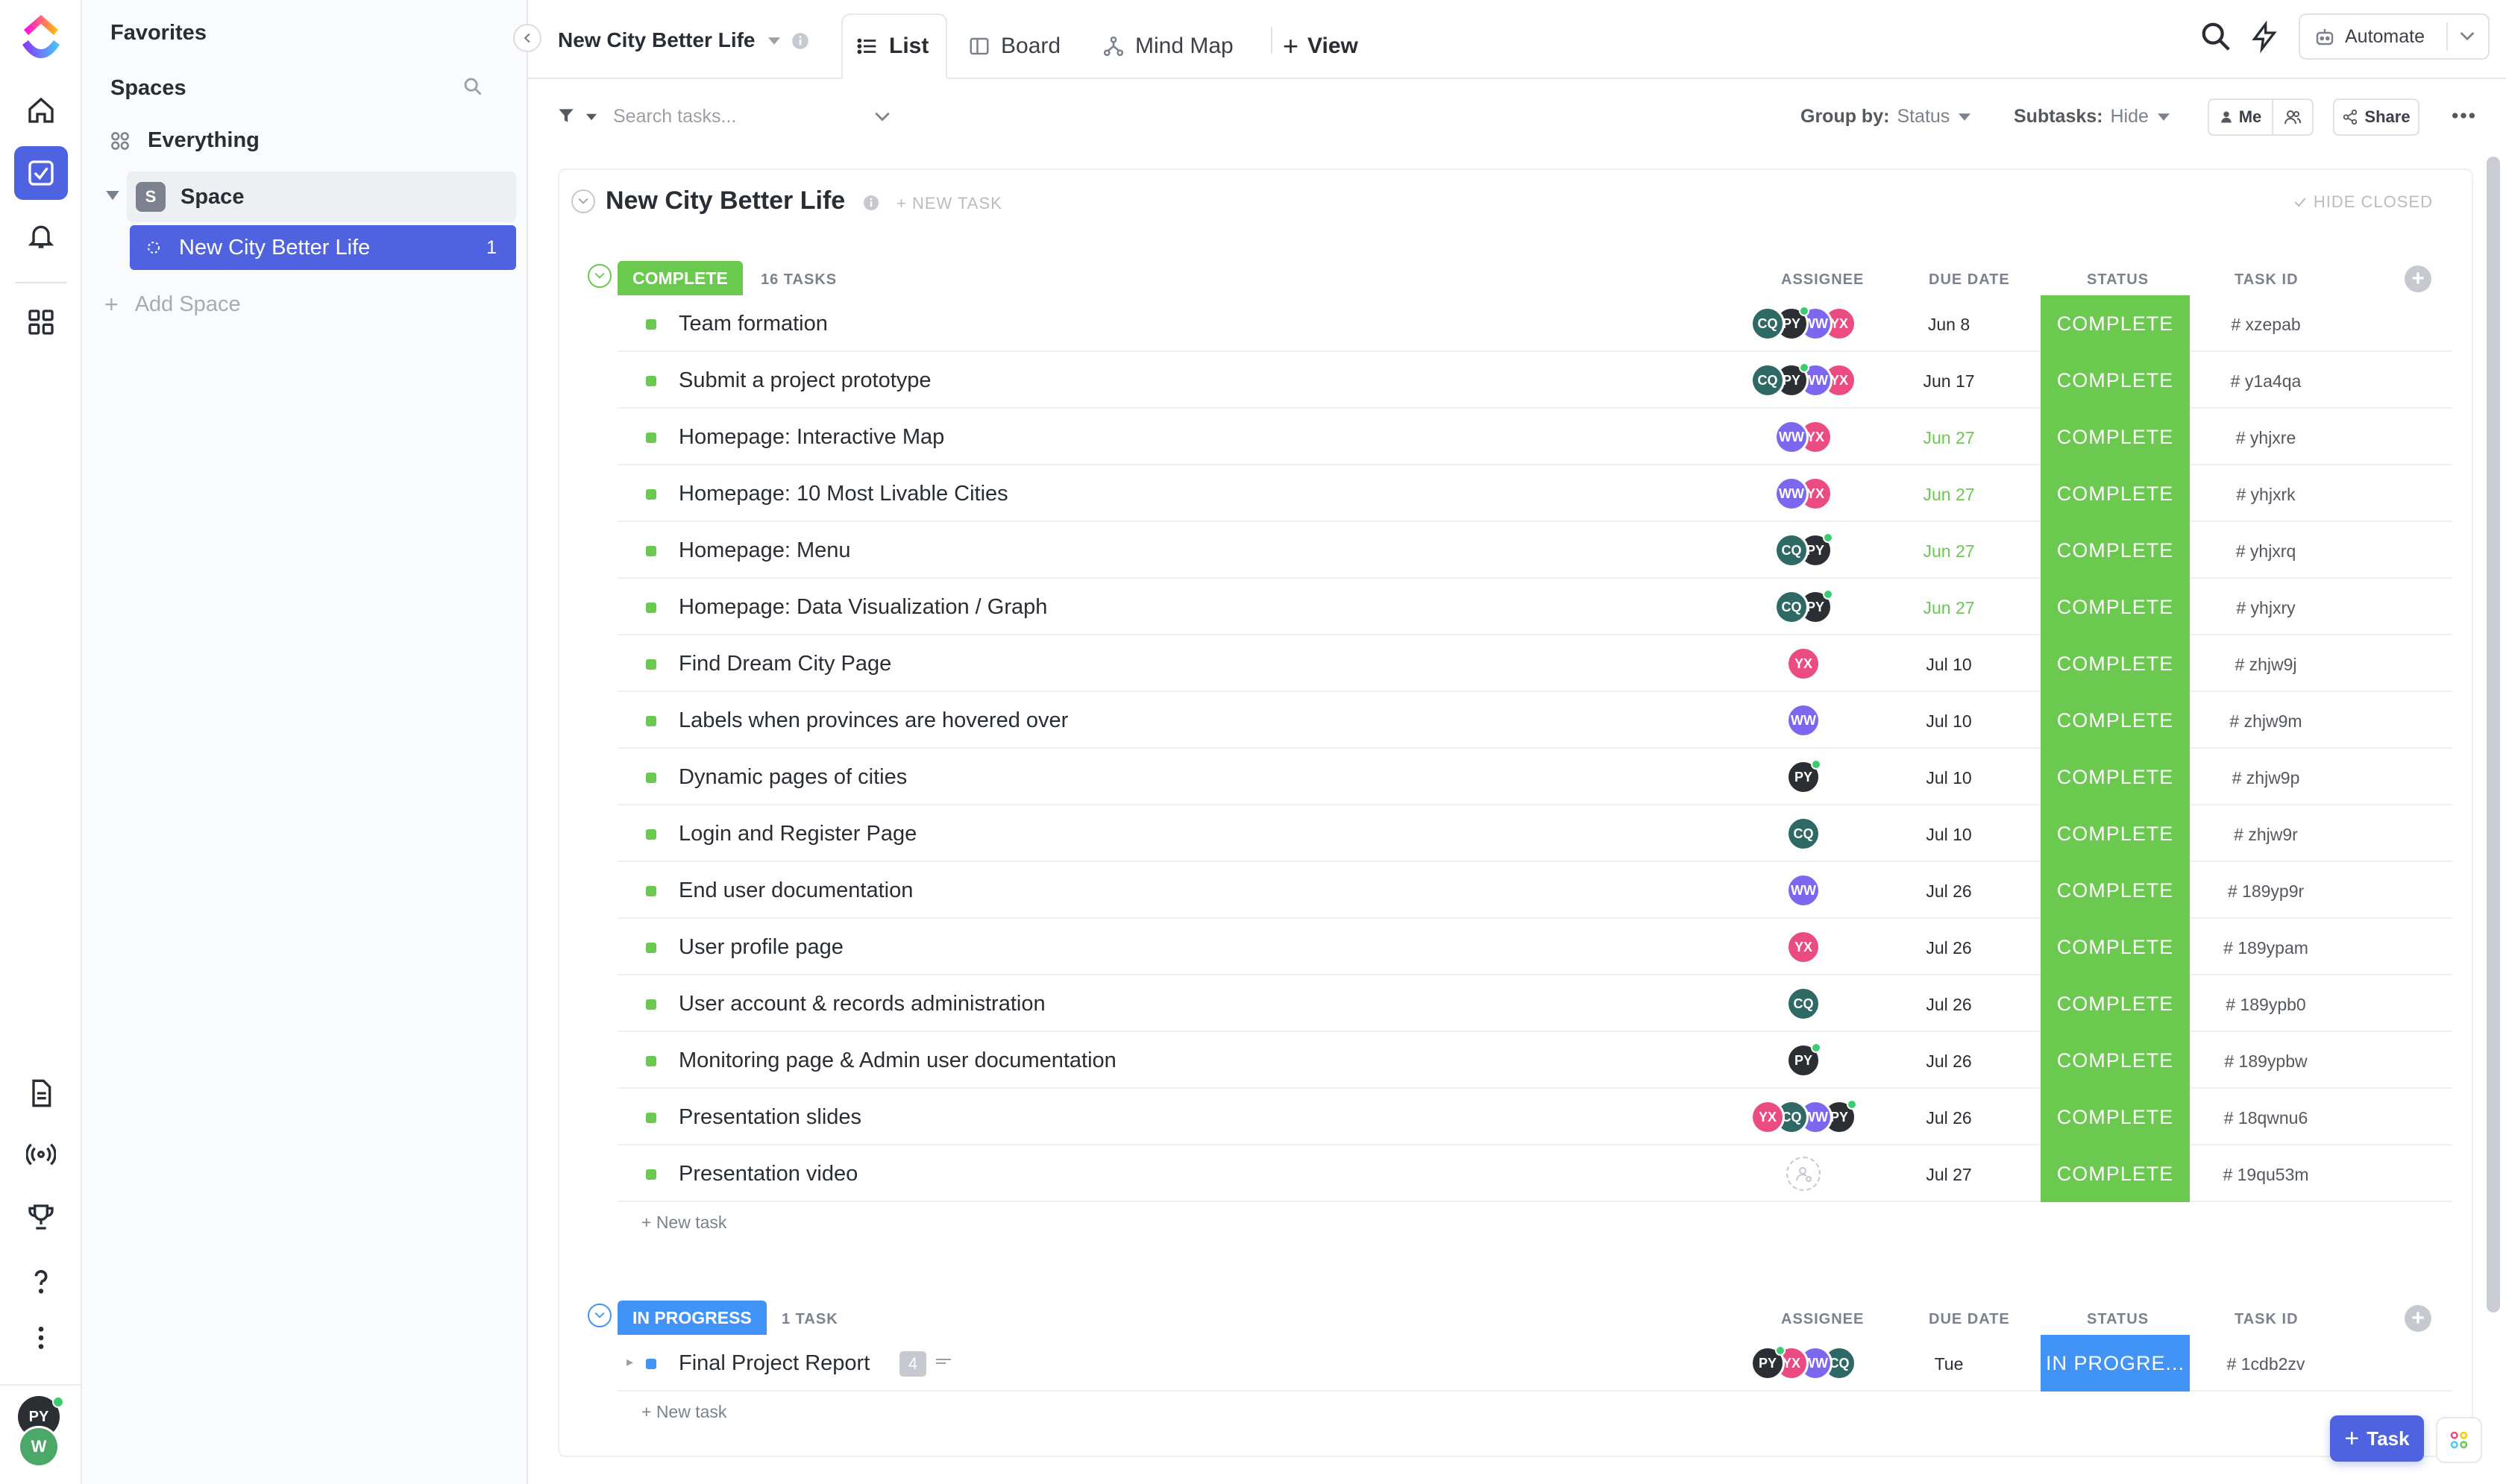  What do you see at coordinates (2266, 892) in the screenshot?
I see `task-id: # 189yp9r` at bounding box center [2266, 892].